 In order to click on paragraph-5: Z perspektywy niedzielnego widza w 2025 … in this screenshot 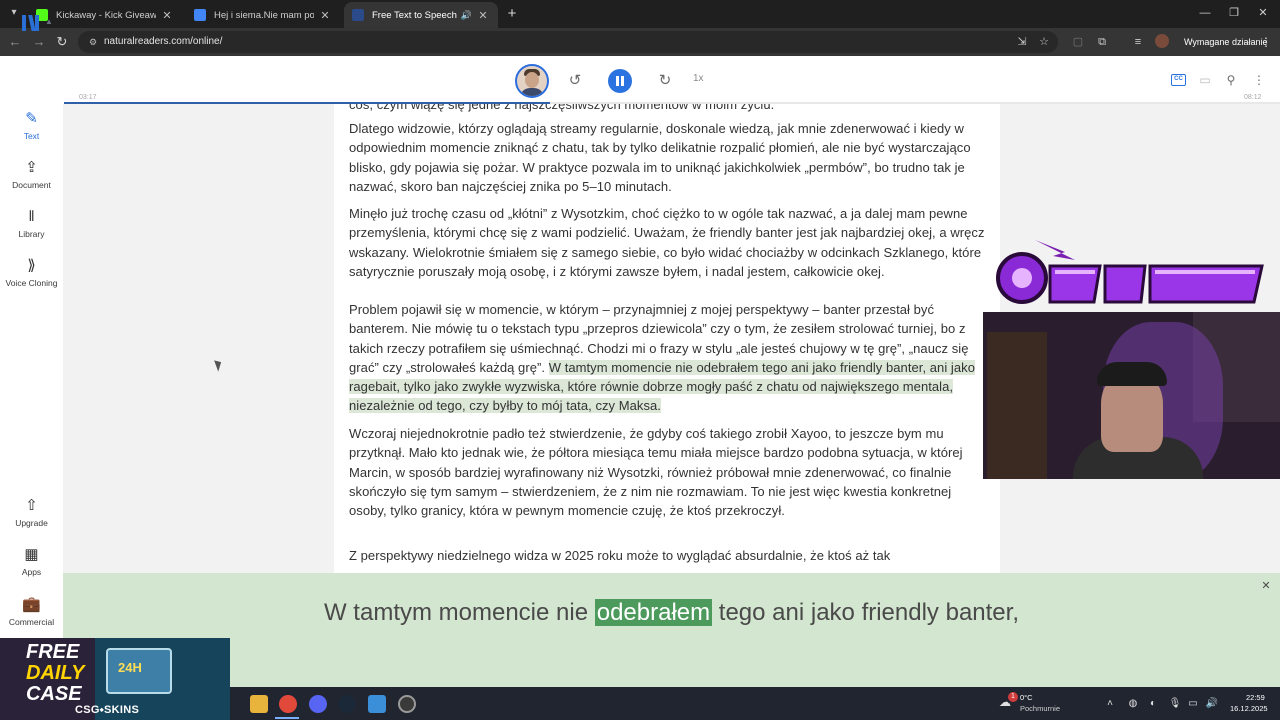, I will do `click(620, 555)`.